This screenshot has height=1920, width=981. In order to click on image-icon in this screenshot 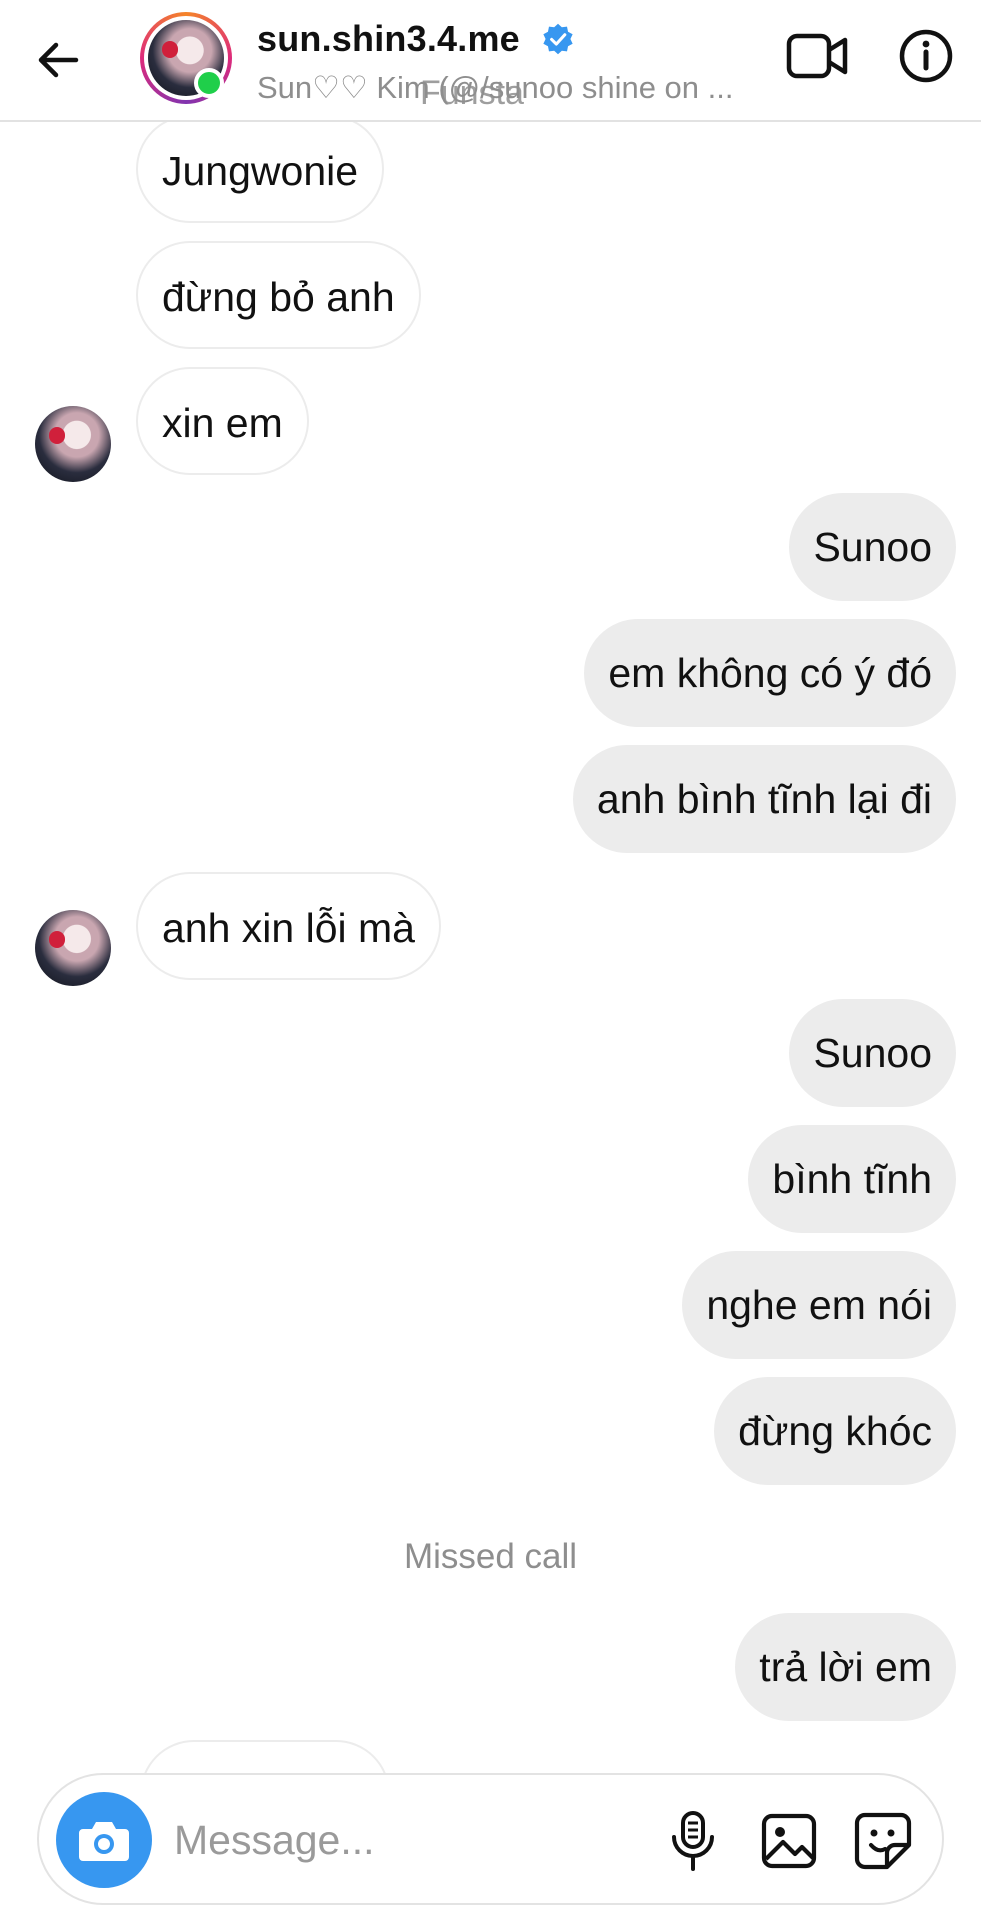, I will do `click(789, 1841)`.